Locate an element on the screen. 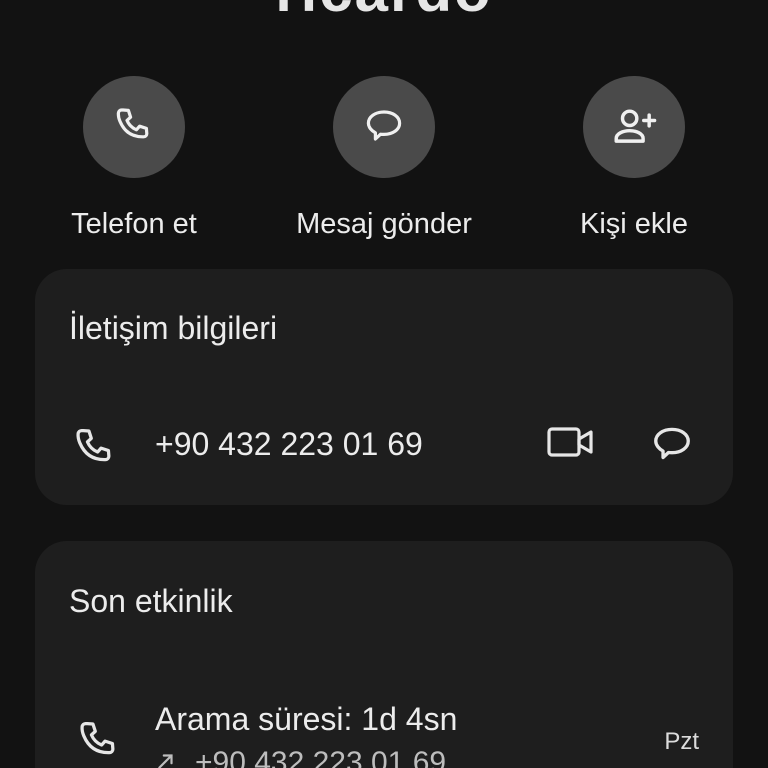 The width and height of the screenshot is (768, 768). contact-info-title: İletişim bilgileri is located at coordinates (173, 328).